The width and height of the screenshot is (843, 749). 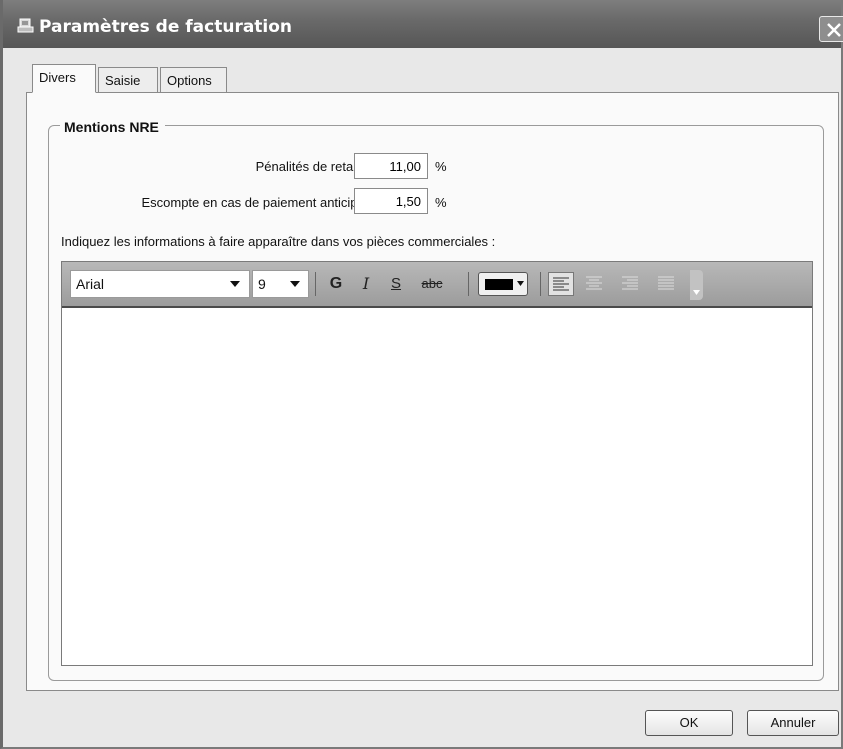 I want to click on align-justify-icon, so click(x=666, y=283).